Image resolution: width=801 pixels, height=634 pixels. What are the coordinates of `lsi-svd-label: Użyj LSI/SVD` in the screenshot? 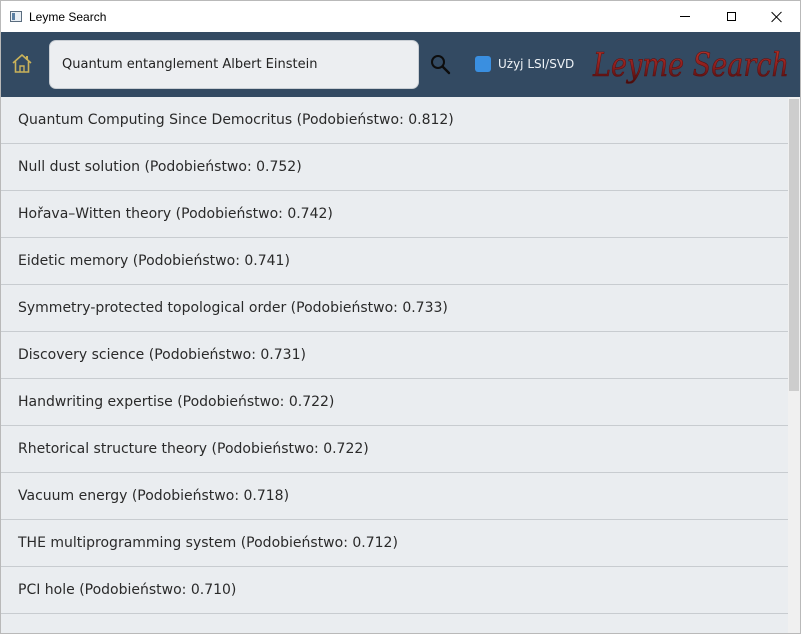 It's located at (536, 64).